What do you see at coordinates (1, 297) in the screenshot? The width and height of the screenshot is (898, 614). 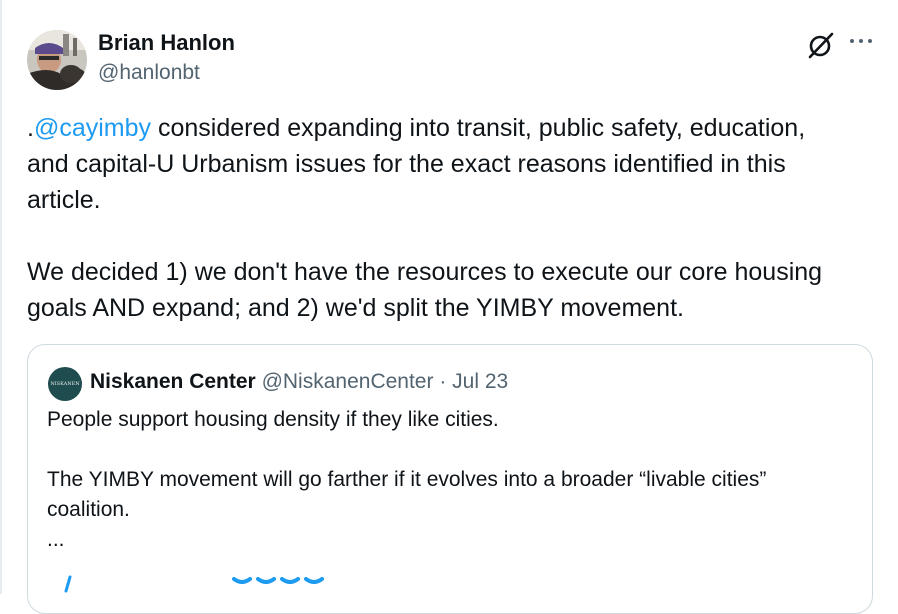 I see `left-divider` at bounding box center [1, 297].